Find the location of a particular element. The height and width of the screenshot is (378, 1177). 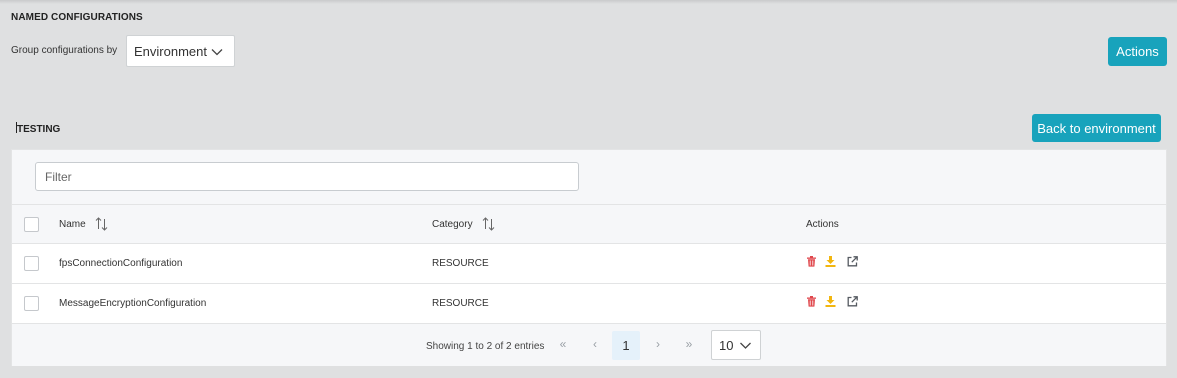

current-page-button: 1 is located at coordinates (626, 345).